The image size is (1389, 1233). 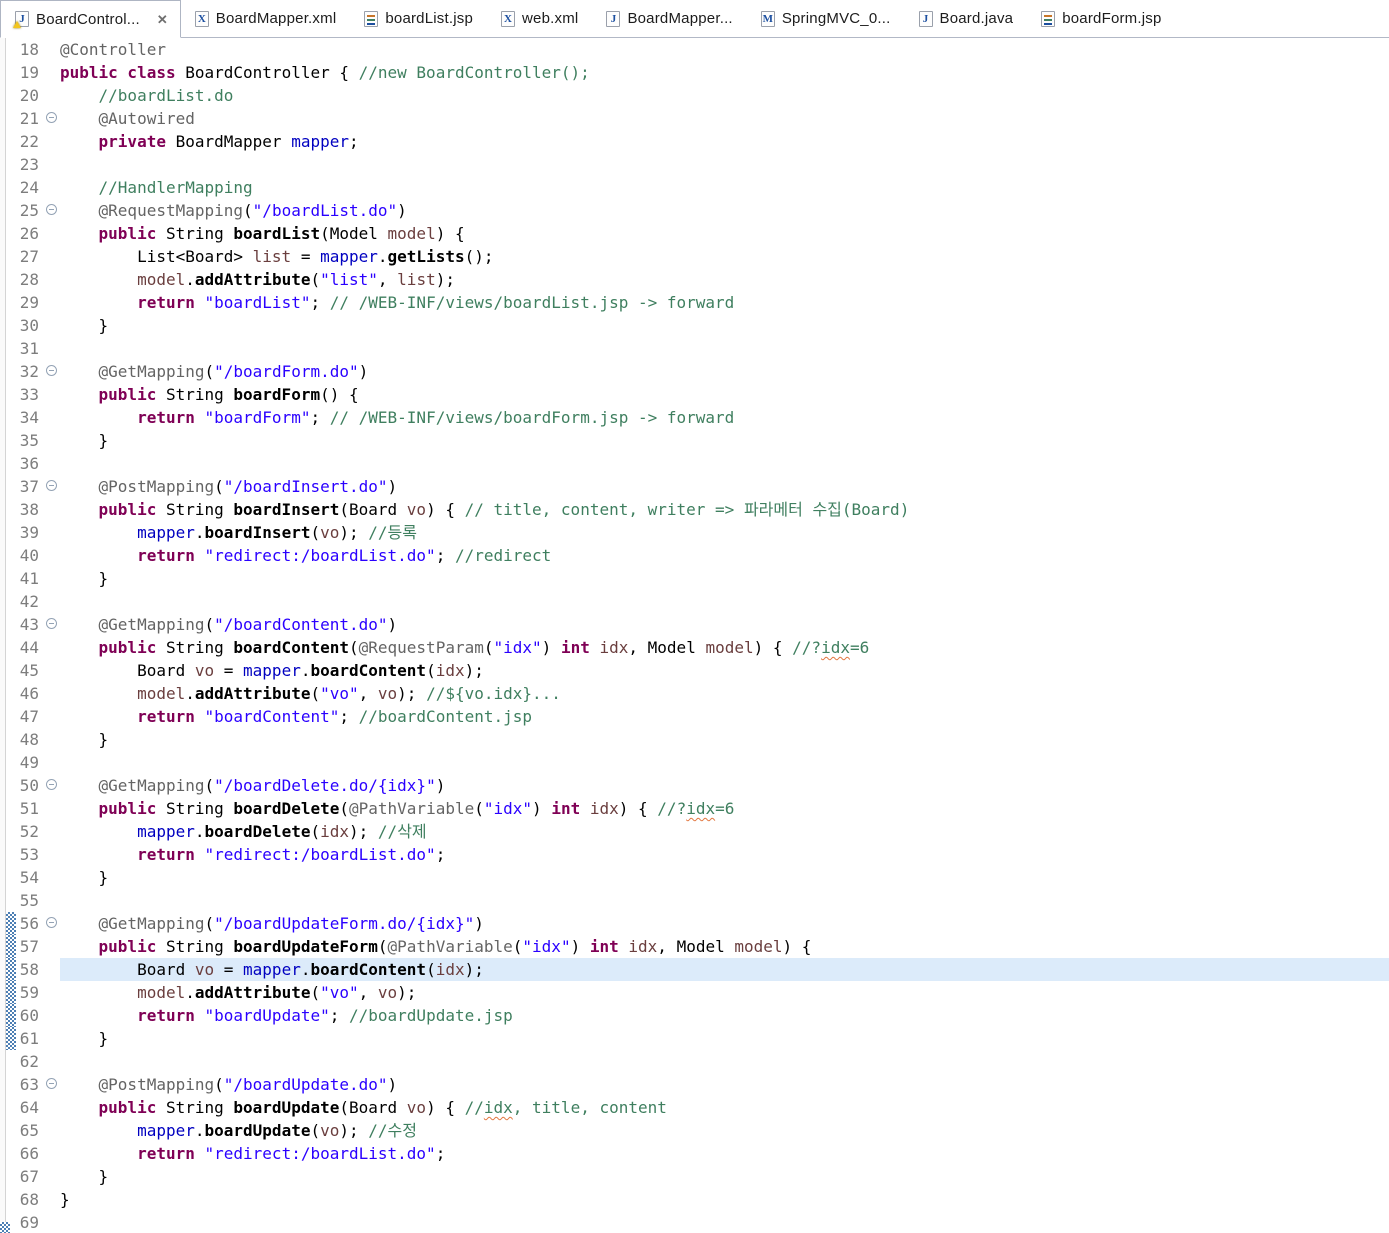 I want to click on code-text: model.addAttribute("vo", vo);, so click(x=724, y=992).